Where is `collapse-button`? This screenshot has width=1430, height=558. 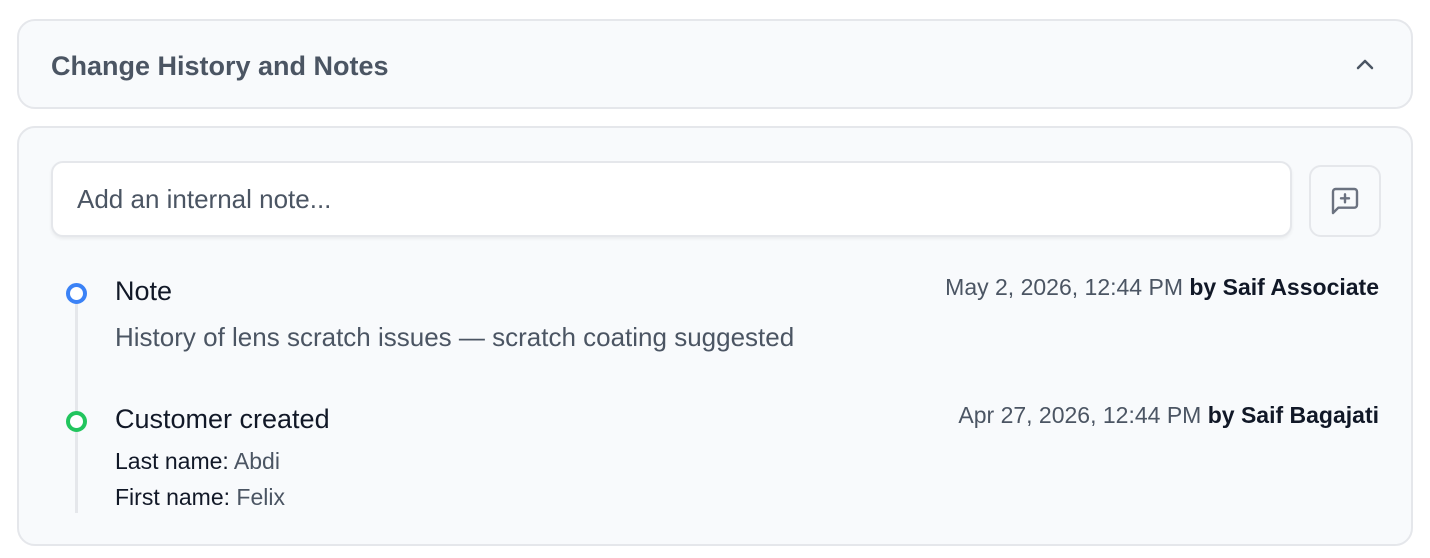
collapse-button is located at coordinates (1365, 65).